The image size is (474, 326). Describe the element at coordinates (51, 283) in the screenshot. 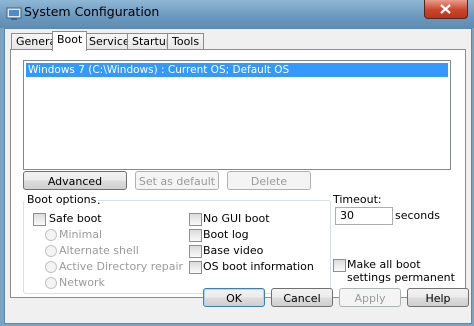

I see `network-radio` at that location.